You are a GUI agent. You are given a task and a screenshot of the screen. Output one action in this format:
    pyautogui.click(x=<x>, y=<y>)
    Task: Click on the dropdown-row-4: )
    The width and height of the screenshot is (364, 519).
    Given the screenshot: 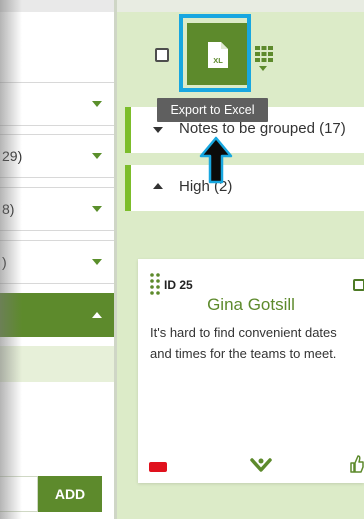 What is the action you would take?
    pyautogui.click(x=57, y=262)
    